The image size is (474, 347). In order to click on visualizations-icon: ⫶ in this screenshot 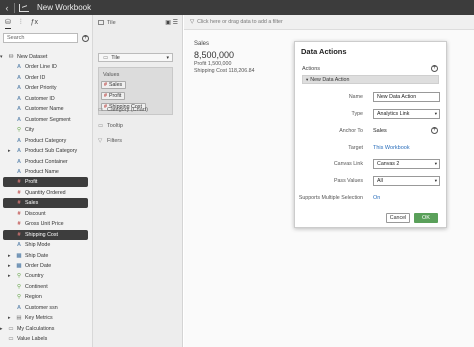, I will do `click(21, 23)`.